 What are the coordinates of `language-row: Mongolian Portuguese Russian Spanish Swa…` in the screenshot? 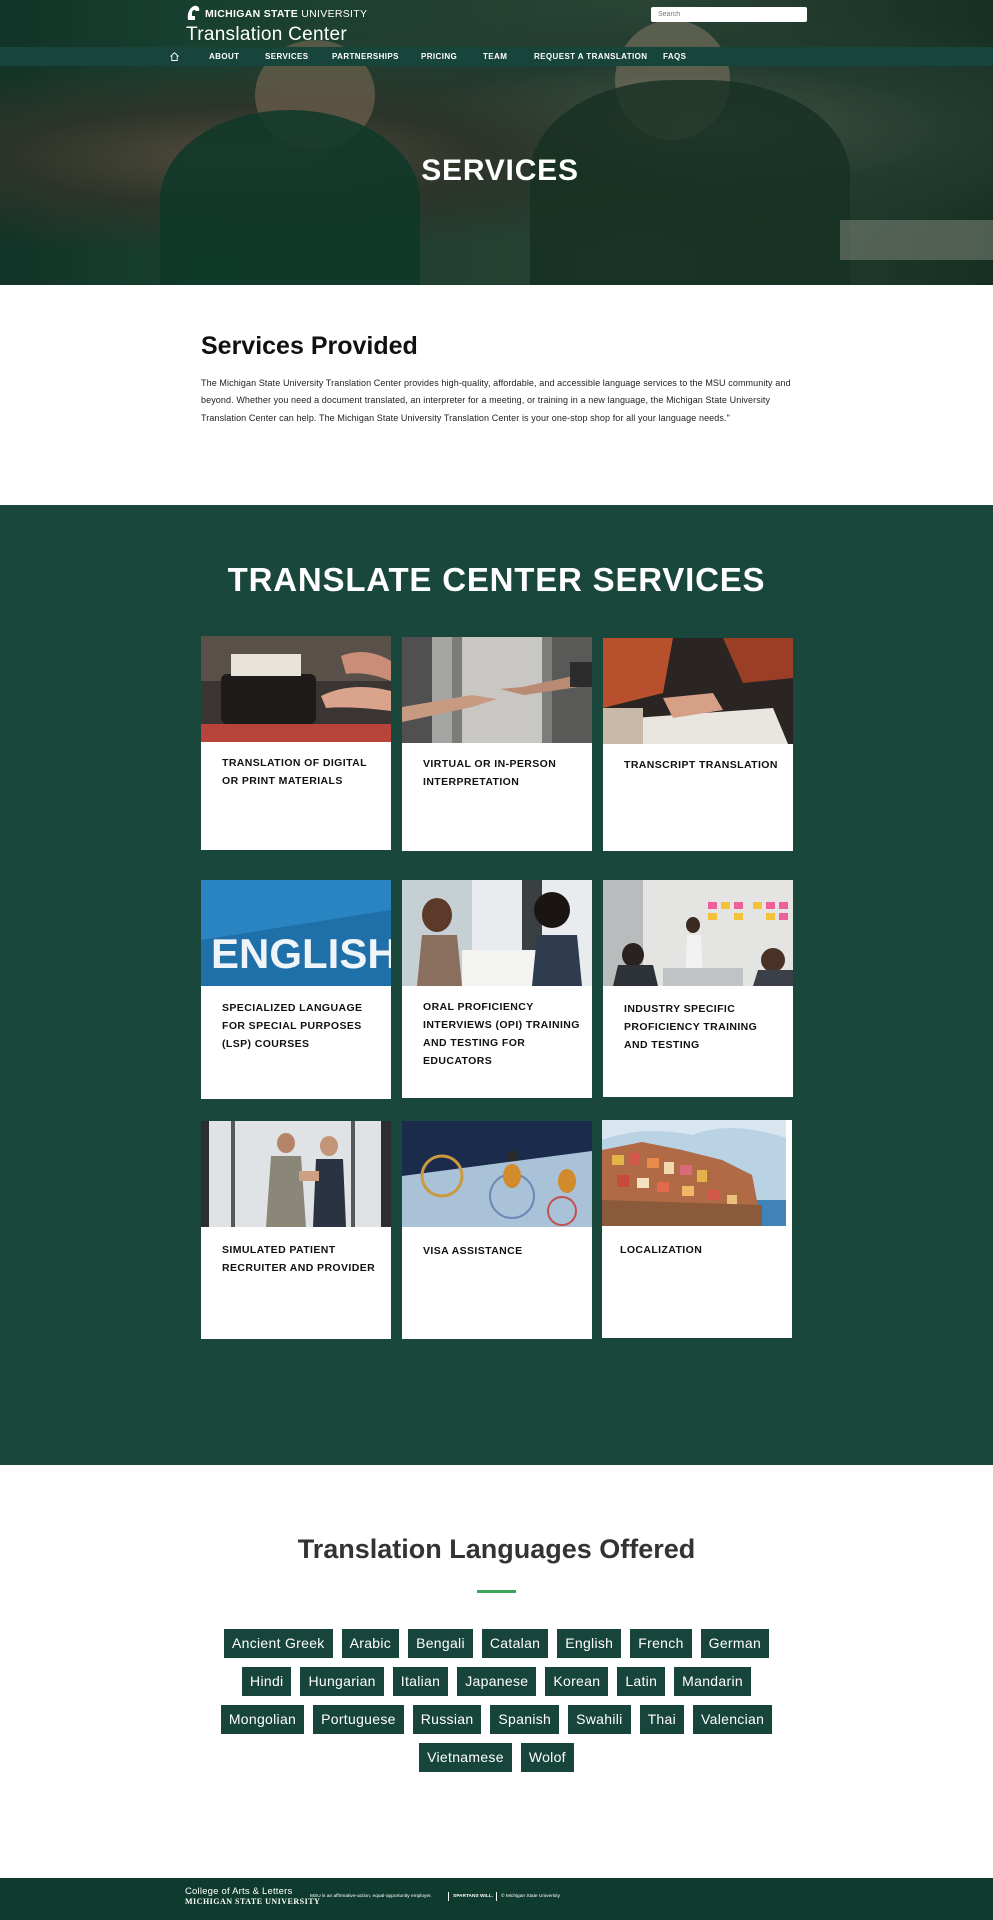 It's located at (496, 1719).